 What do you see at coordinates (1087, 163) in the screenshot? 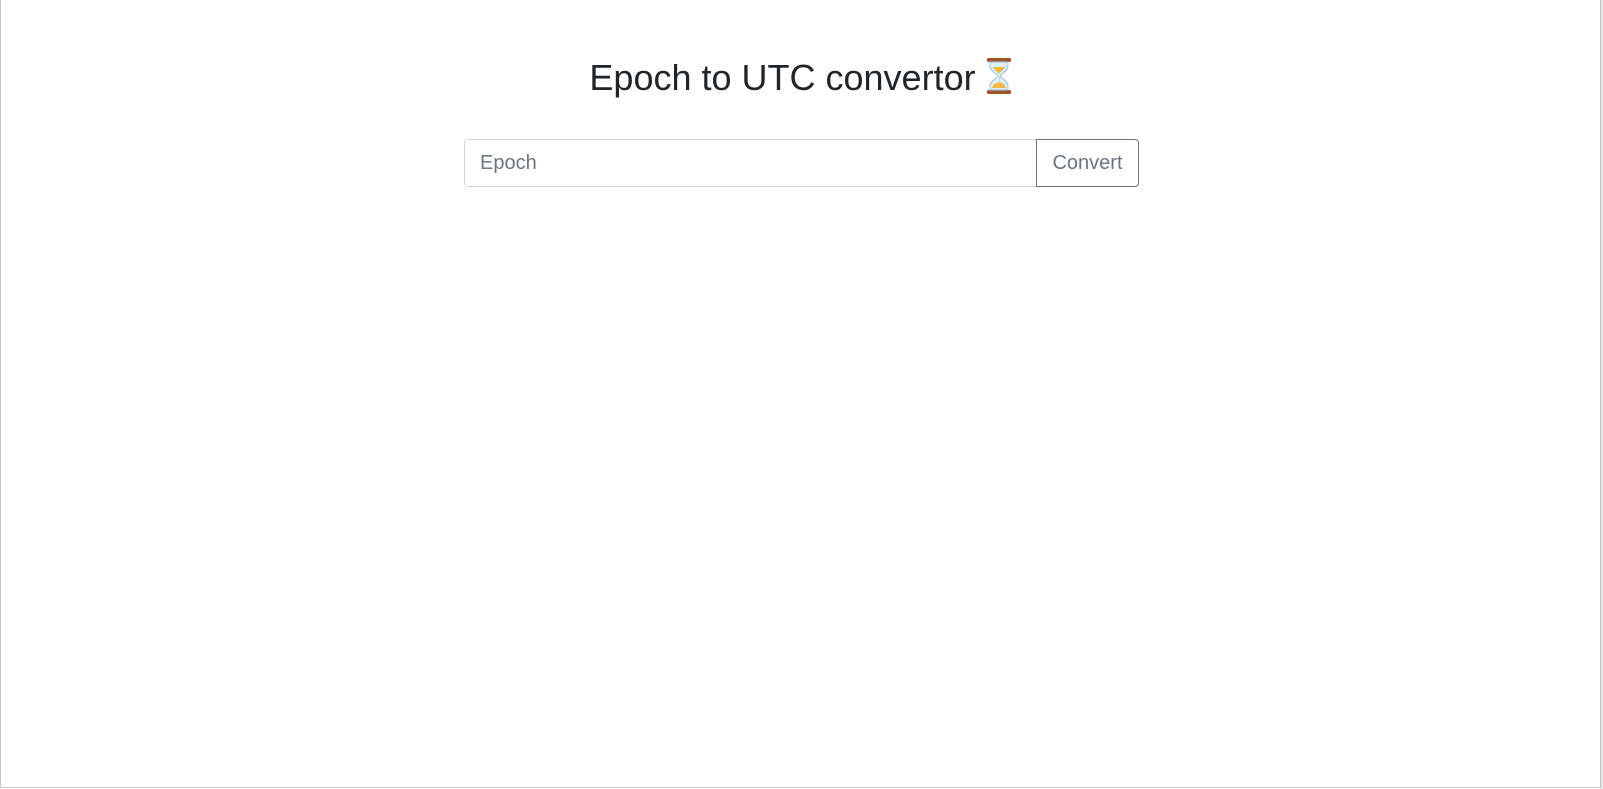
I see `convert-button: Convert` at bounding box center [1087, 163].